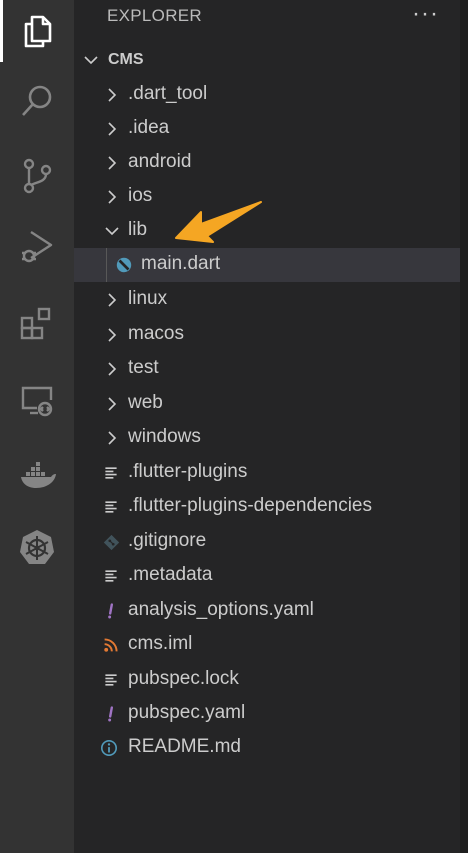 The width and height of the screenshot is (468, 853). What do you see at coordinates (267, 714) in the screenshot?
I see `tree-item-file: pubspec.yaml` at bounding box center [267, 714].